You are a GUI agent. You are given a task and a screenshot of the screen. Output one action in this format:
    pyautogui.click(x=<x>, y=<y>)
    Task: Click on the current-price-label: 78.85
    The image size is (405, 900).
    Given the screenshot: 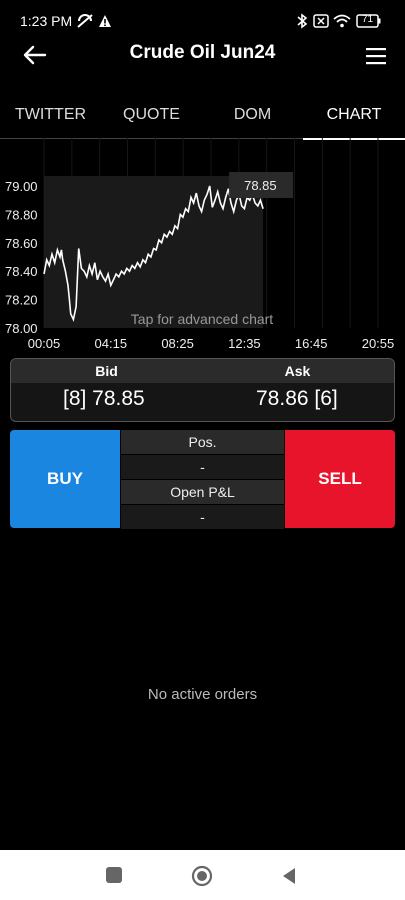 What is the action you would take?
    pyautogui.click(x=260, y=185)
    